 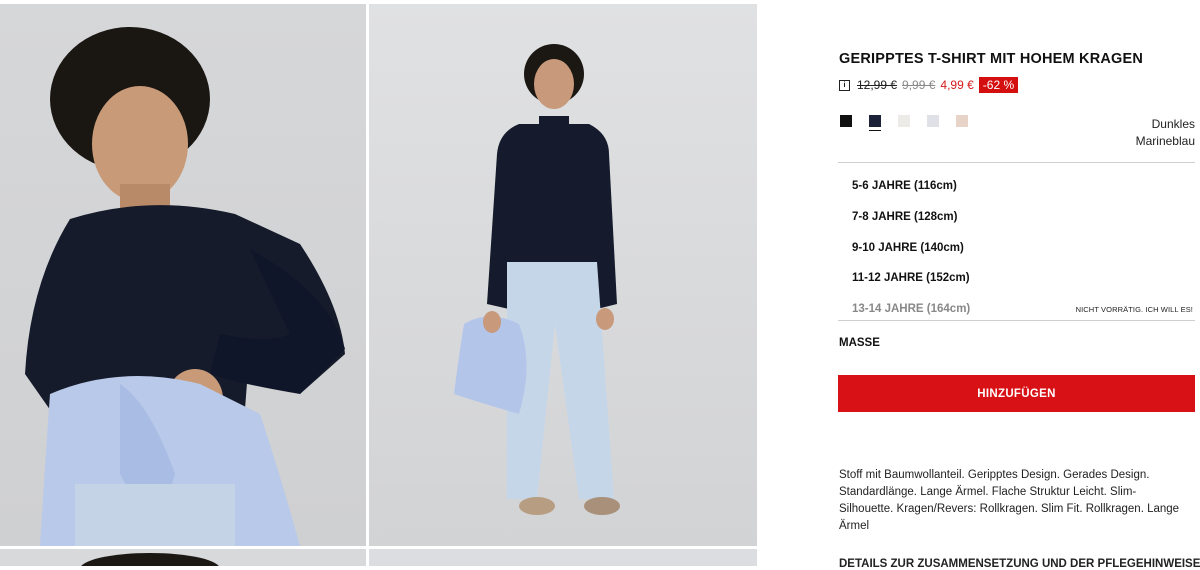 I want to click on color-swatches, so click(x=904, y=123).